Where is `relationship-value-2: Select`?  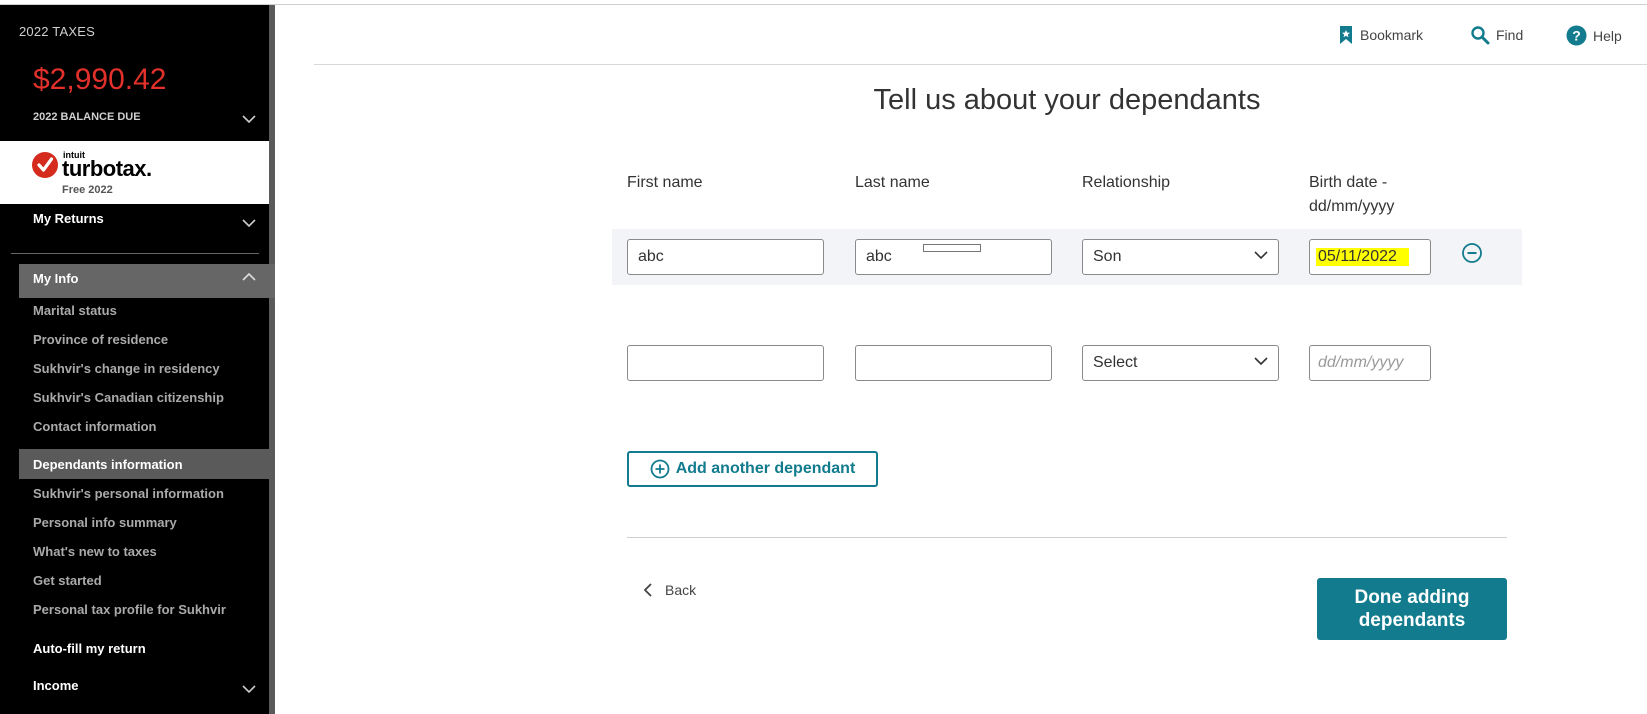 relationship-value-2: Select is located at coordinates (1115, 362).